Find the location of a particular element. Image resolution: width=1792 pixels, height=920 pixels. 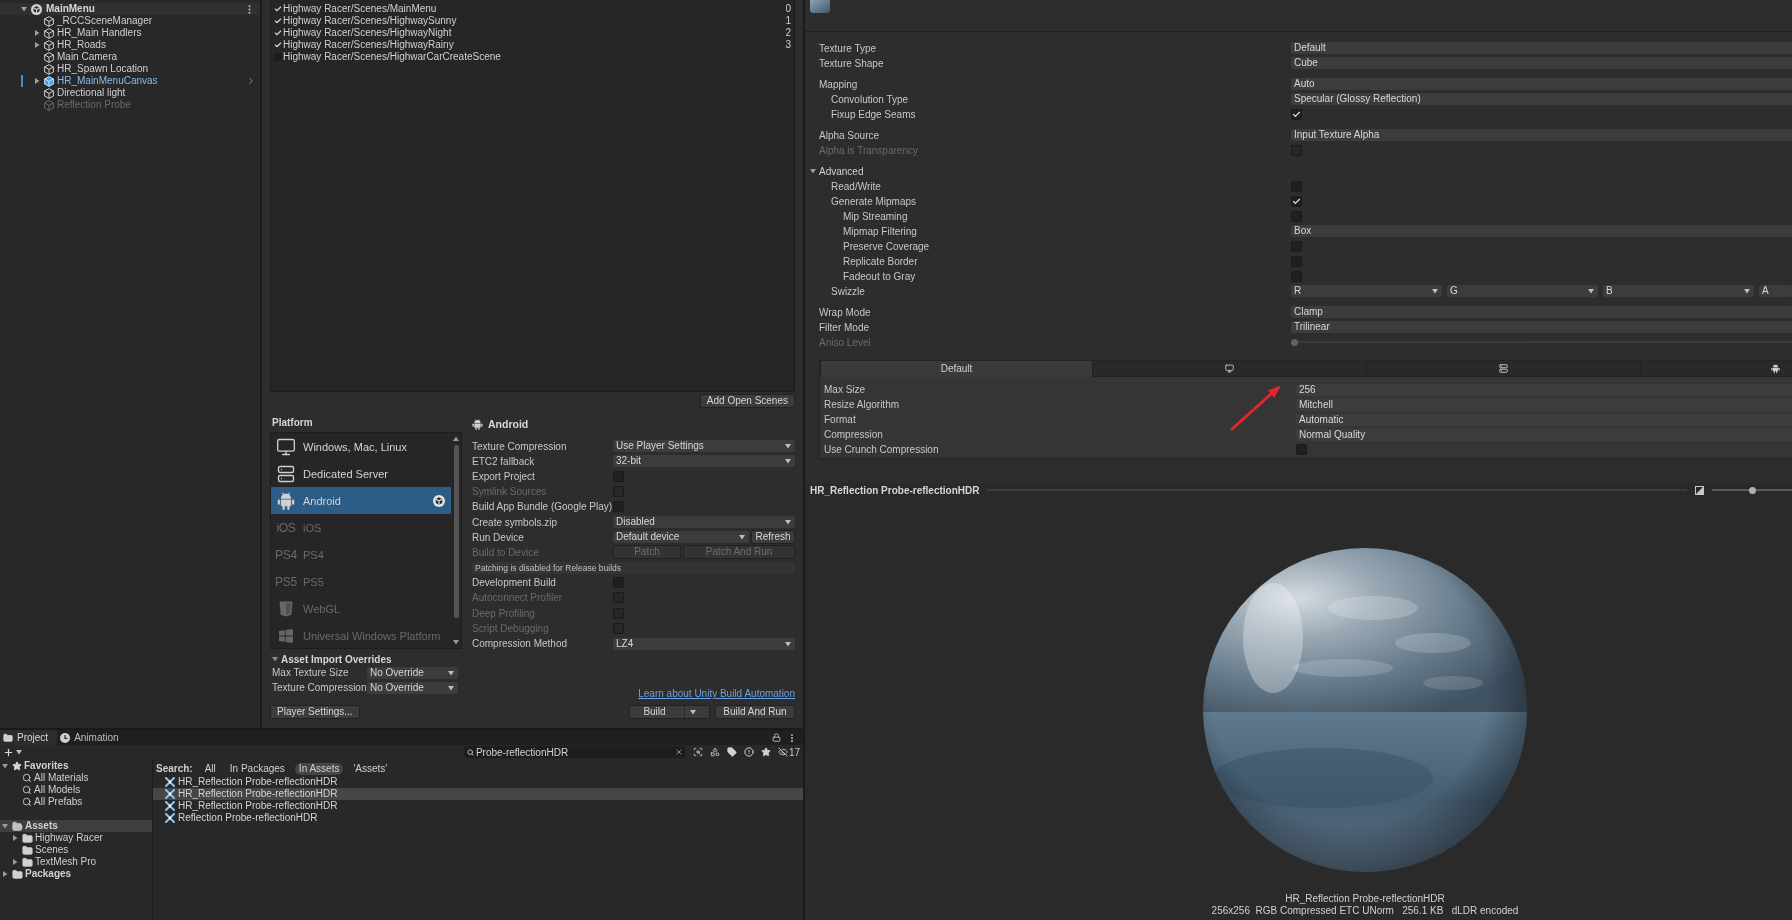

search-field: Probe-reflectionHDR is located at coordinates (574, 752).